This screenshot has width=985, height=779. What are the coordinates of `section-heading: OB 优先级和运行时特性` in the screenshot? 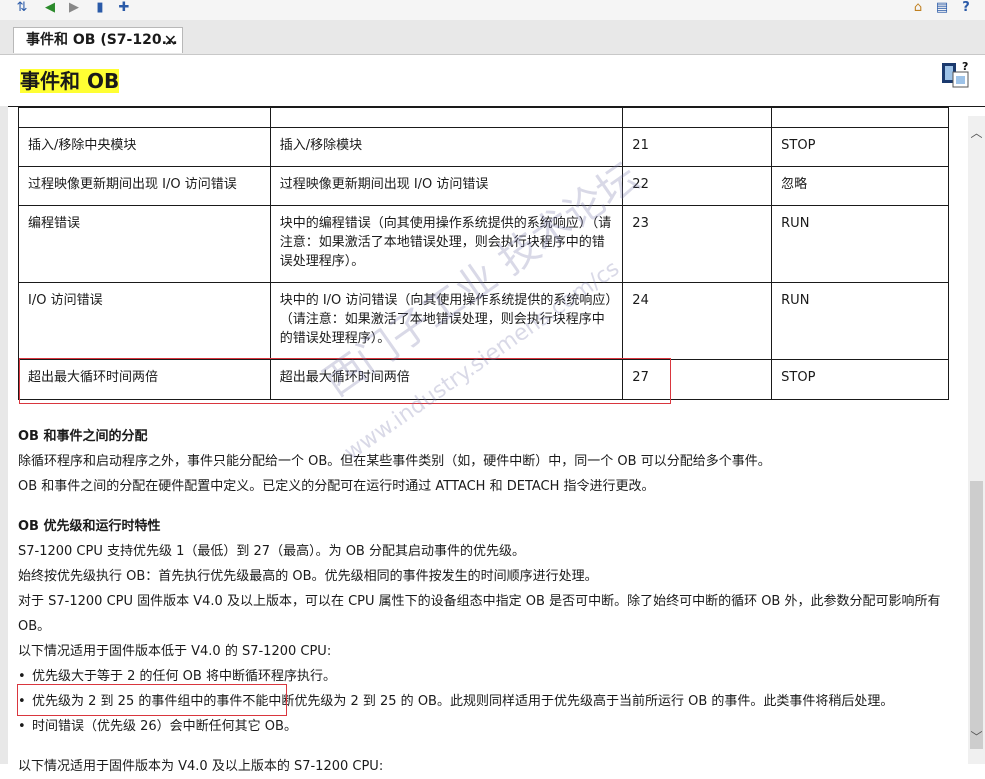 It's located at (89, 526).